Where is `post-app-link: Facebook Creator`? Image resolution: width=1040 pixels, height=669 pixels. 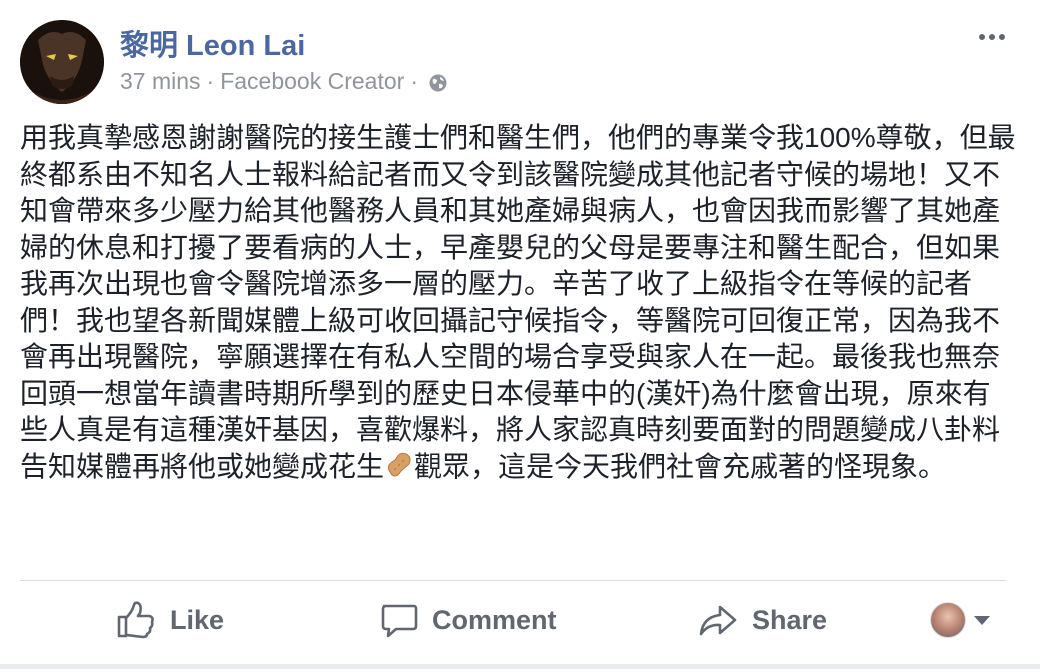
post-app-link: Facebook Creator is located at coordinates (312, 81).